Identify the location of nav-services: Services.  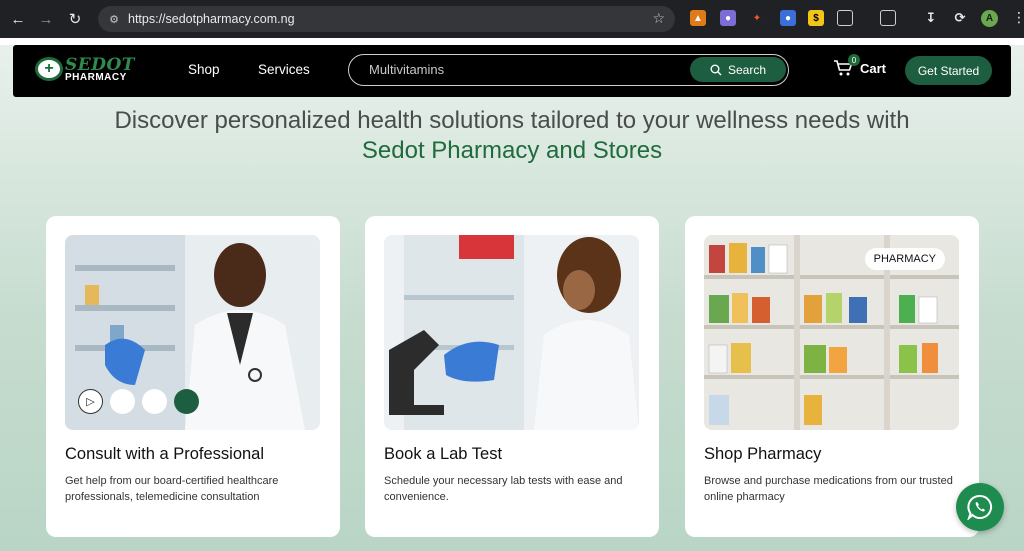
(284, 69).